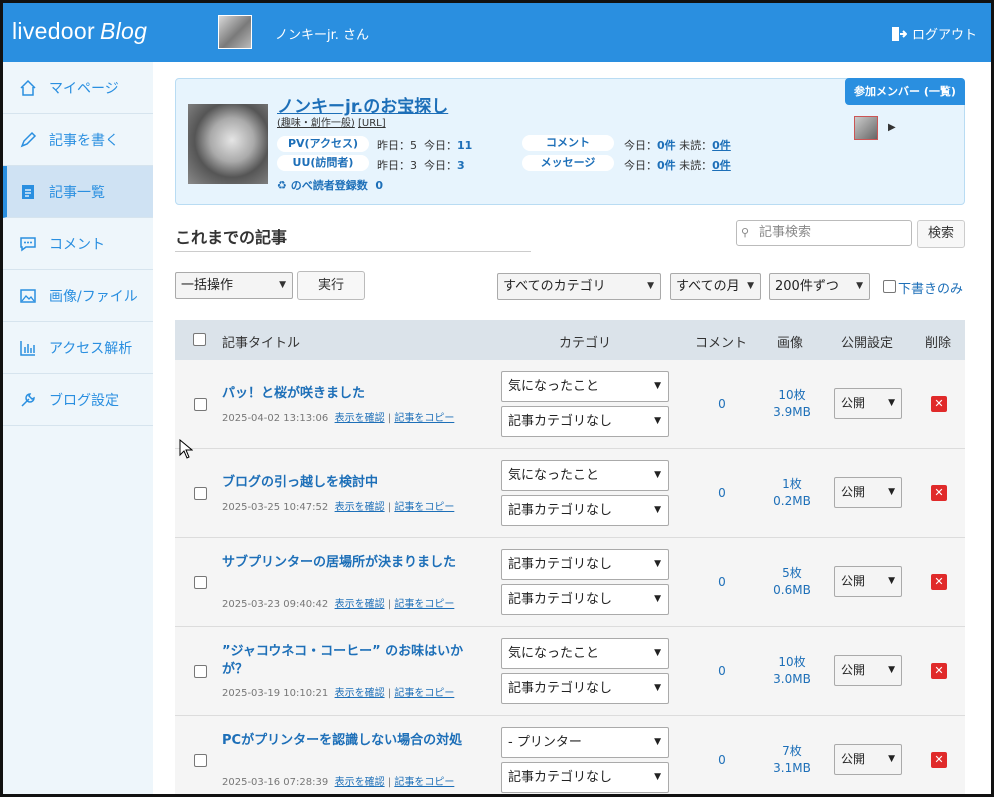  What do you see at coordinates (231, 237) in the screenshot?
I see `section-title: これまでの記事` at bounding box center [231, 237].